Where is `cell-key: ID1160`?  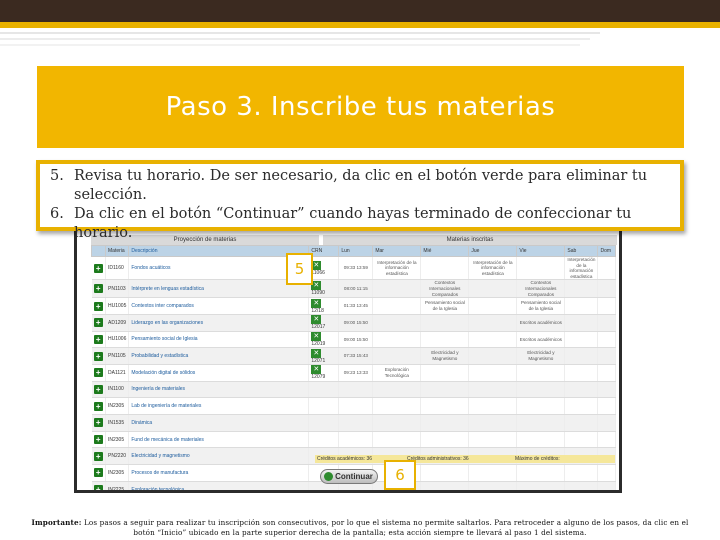 cell-key: ID1160 is located at coordinates (117, 268).